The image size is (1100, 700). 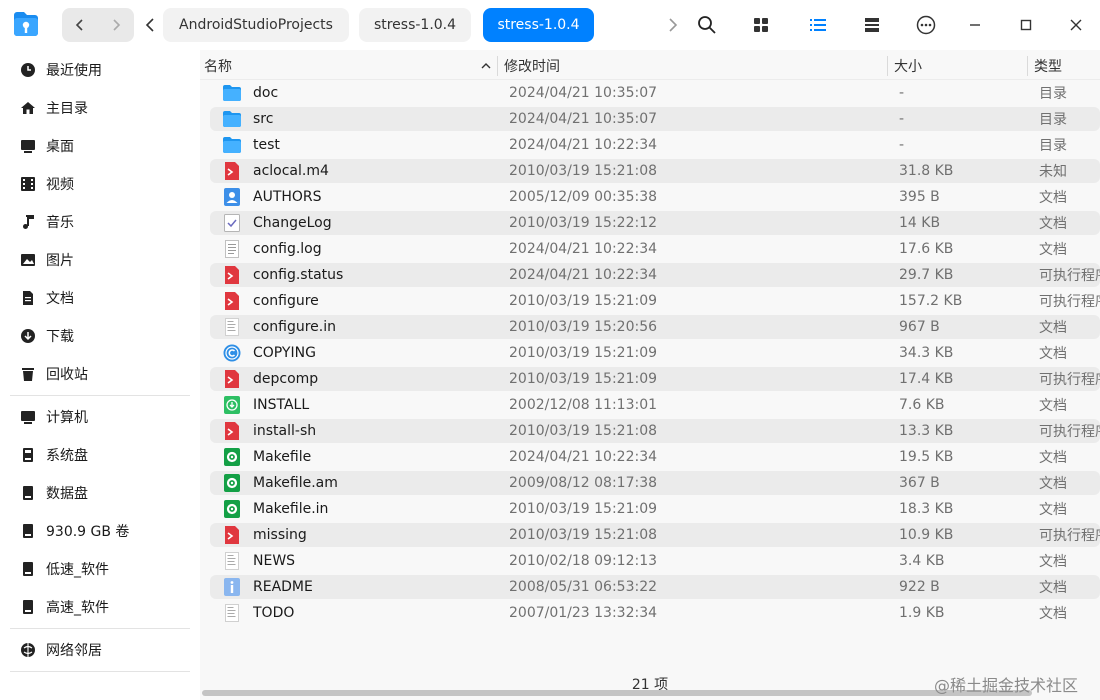 What do you see at coordinates (655, 483) in the screenshot?
I see `table-row: Makefile.am 2009/08/12 08:17:38 367 B 文档` at bounding box center [655, 483].